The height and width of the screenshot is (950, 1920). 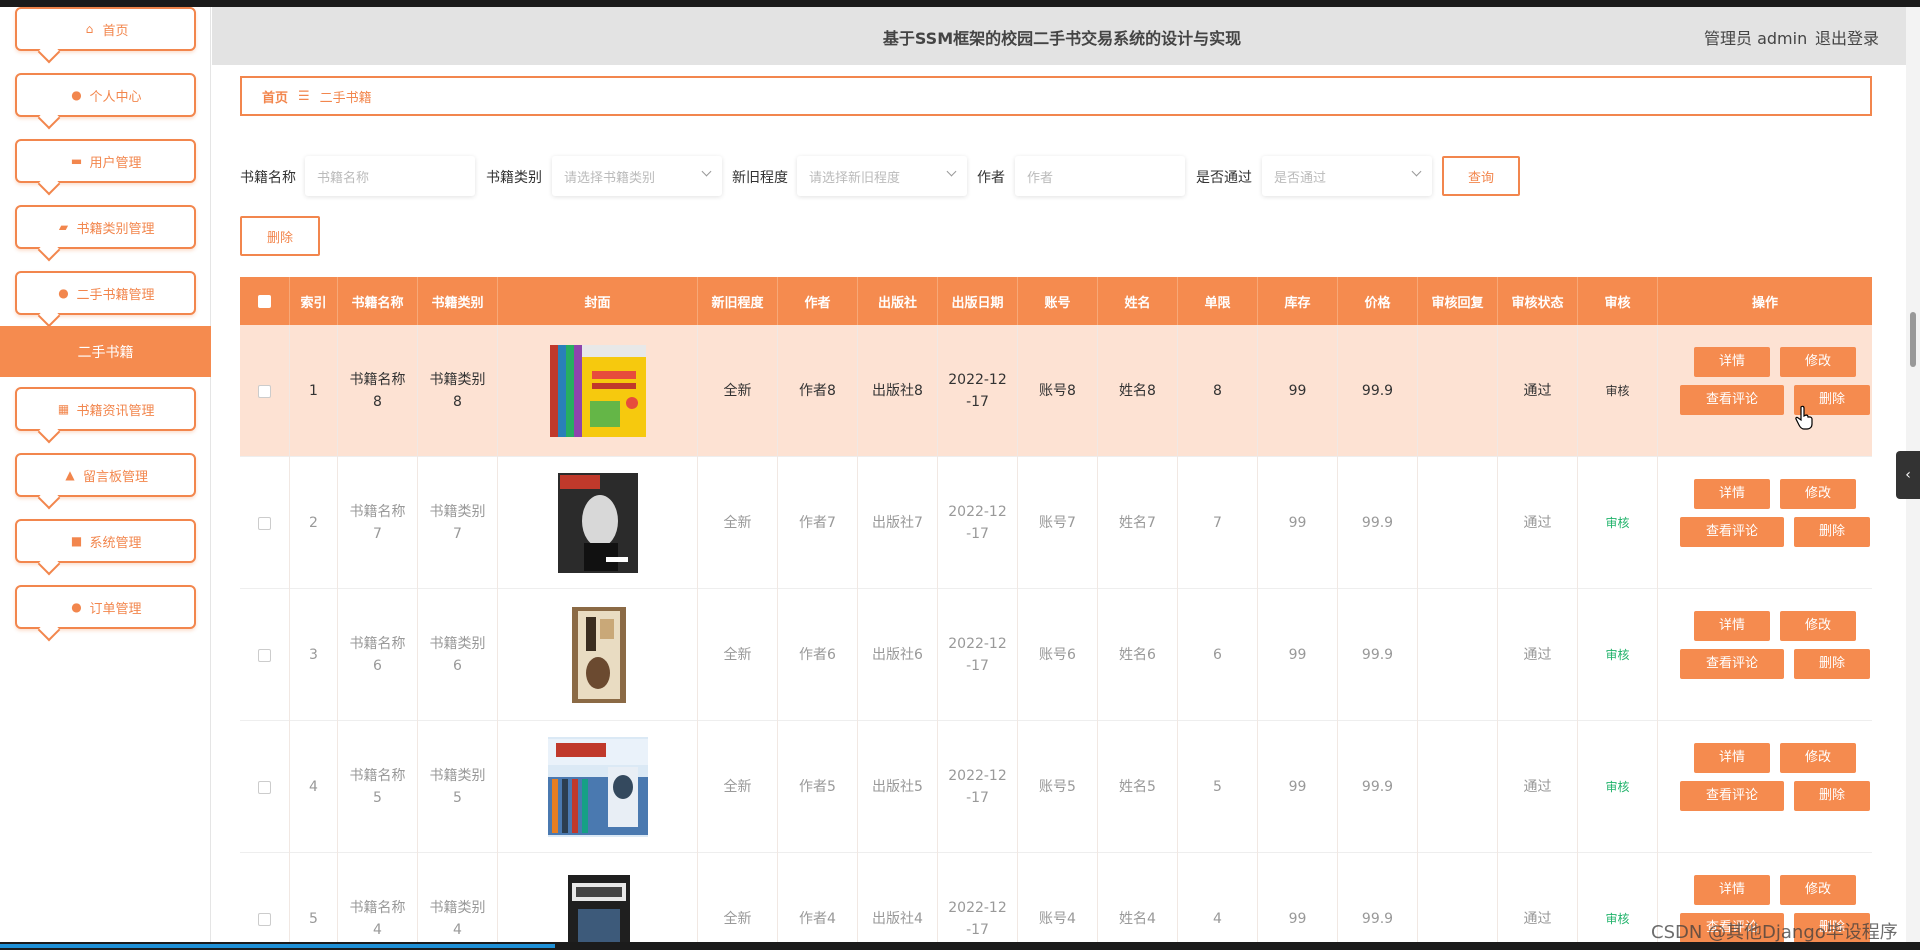 I want to click on chevron-down-icon, so click(x=1416, y=171).